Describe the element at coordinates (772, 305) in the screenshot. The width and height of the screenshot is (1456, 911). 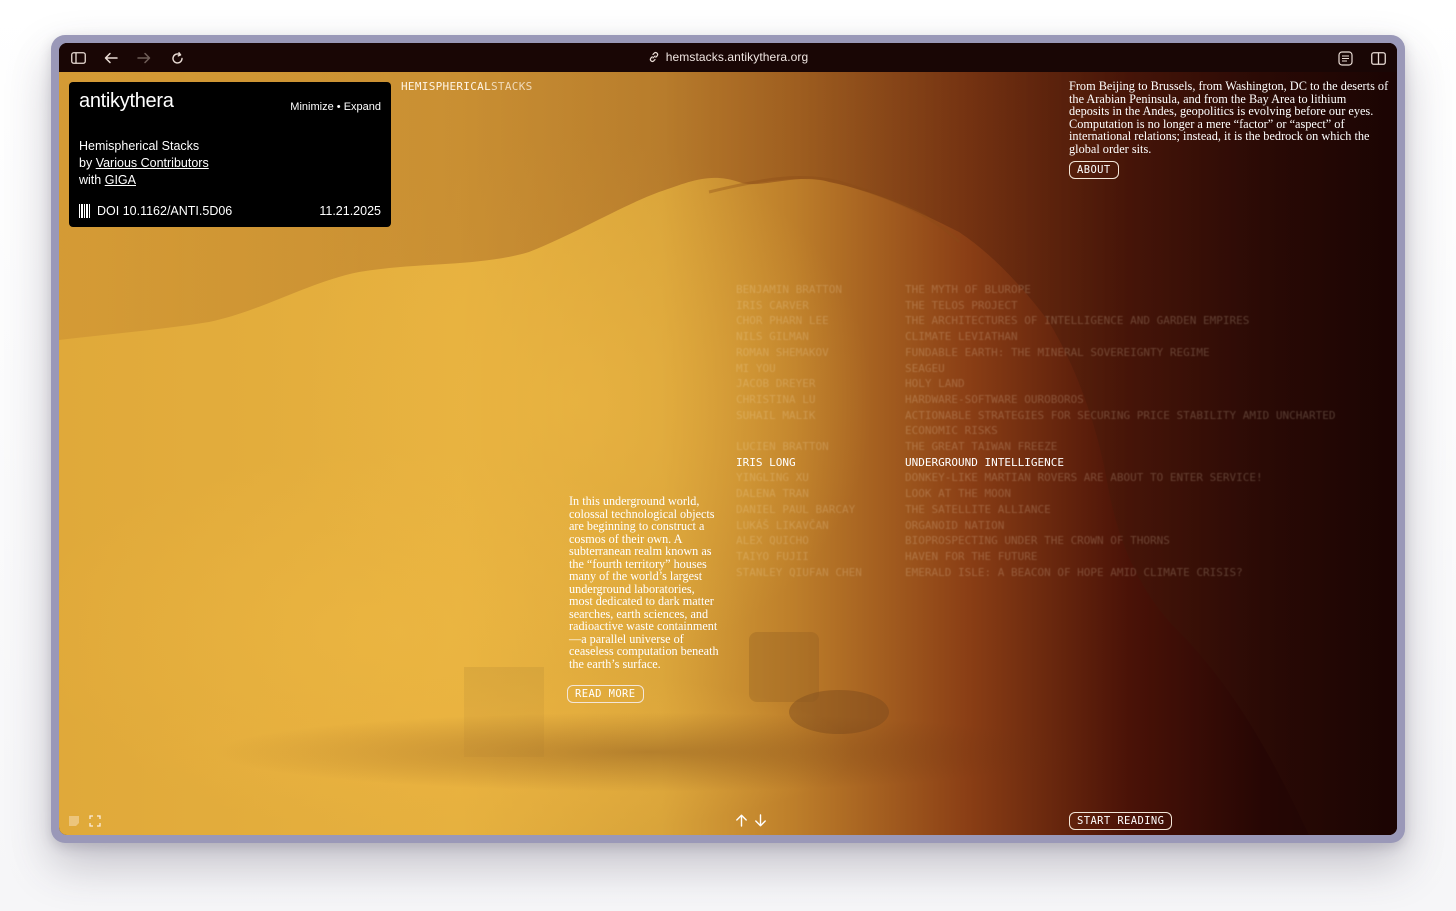
I see `article-author: IRIS CARVER` at that location.